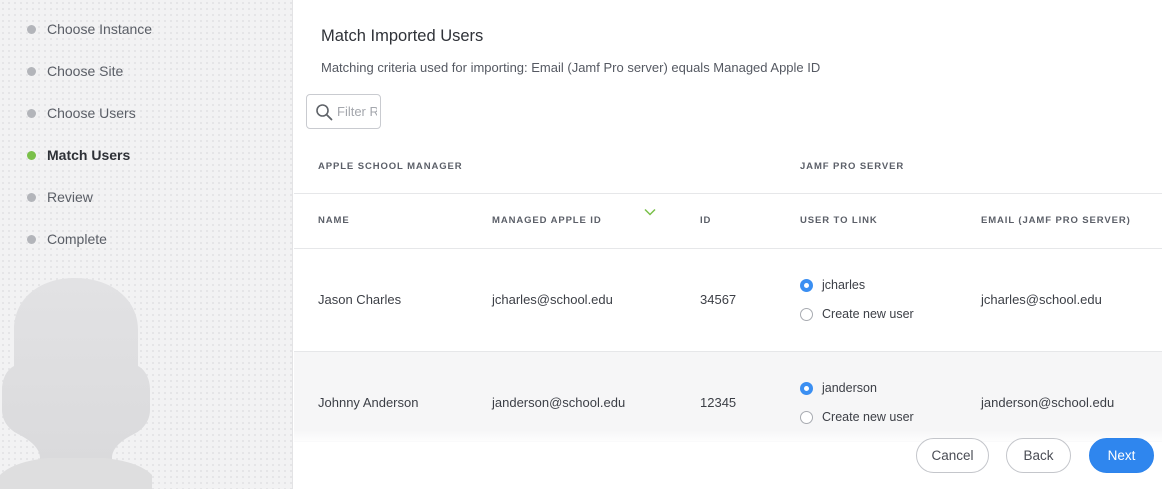 The width and height of the screenshot is (1162, 489). What do you see at coordinates (390, 166) in the screenshot?
I see `group-apple-school-manager: APPLE SCHOOL MANAGER` at bounding box center [390, 166].